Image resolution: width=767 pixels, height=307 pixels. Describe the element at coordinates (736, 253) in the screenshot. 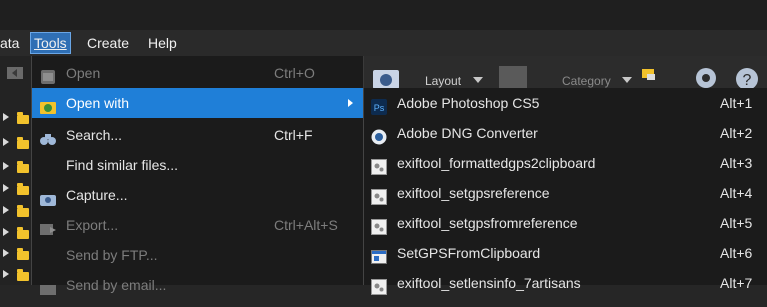

I see `submenu-item-shortcut: Alt+6` at that location.